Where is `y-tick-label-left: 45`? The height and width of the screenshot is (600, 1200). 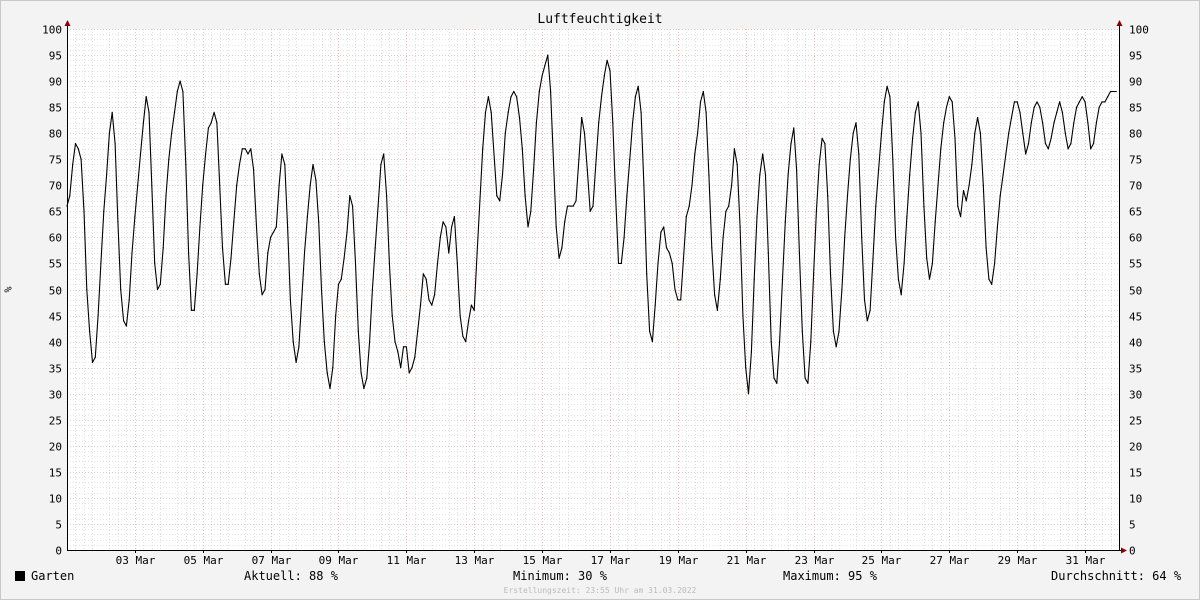
y-tick-label-left: 45 is located at coordinates (55, 317).